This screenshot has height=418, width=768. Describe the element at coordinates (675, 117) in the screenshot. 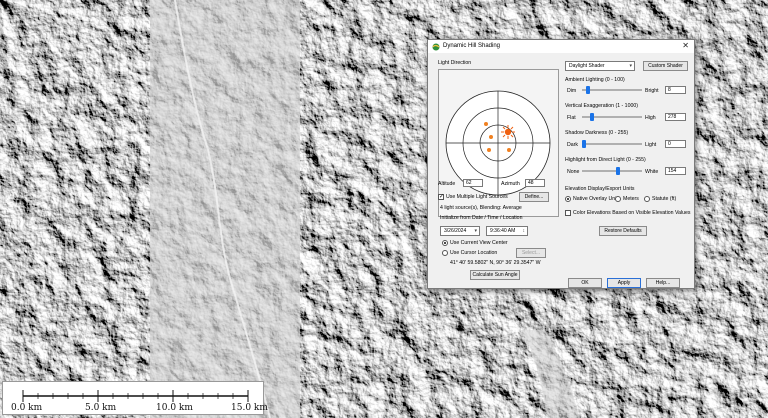

I see `vertical-value-field: 278` at that location.